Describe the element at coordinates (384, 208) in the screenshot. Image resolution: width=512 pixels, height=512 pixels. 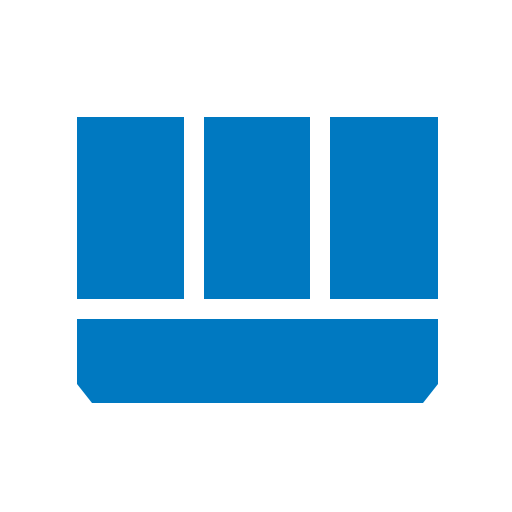
I see `upper-panel-right` at that location.